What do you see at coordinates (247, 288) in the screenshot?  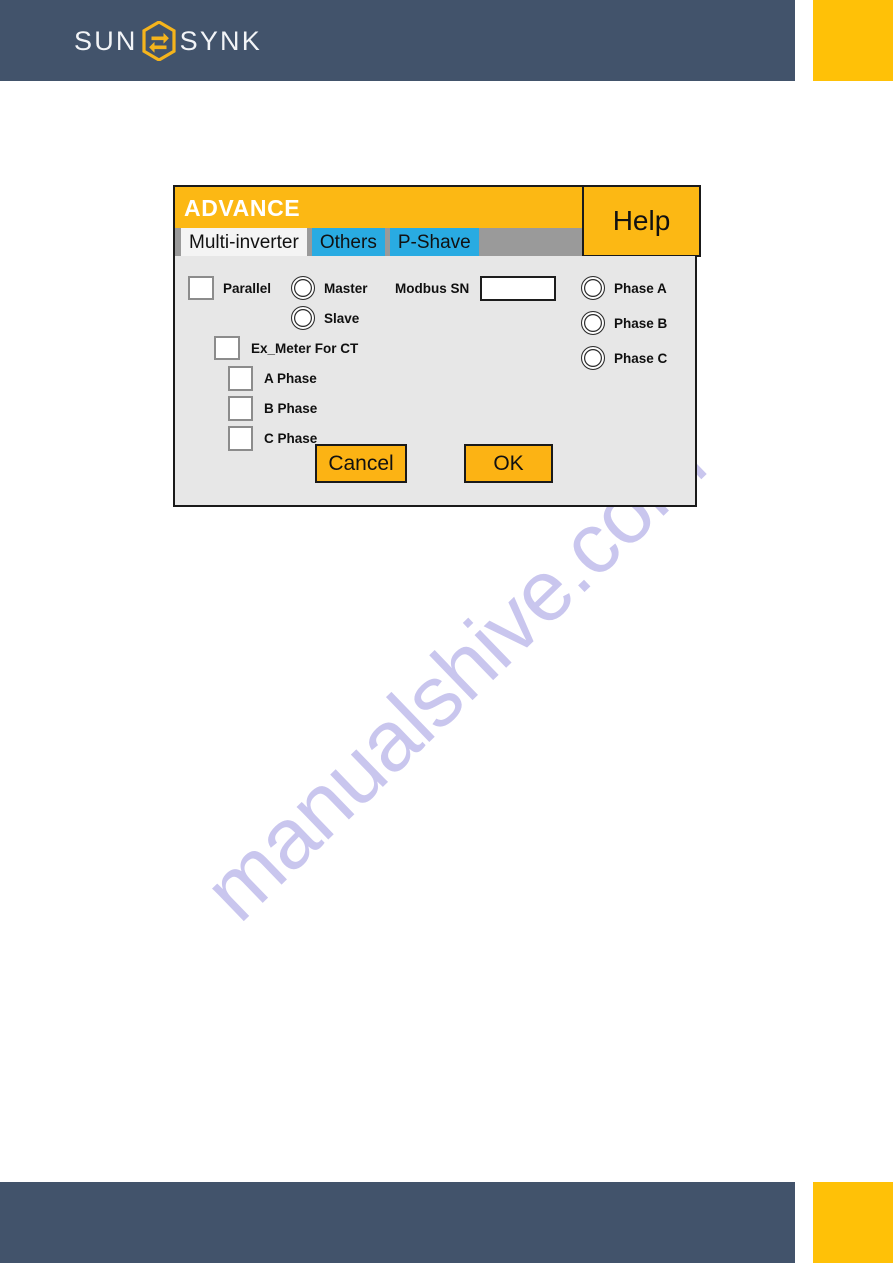 I see `parallel-label: Parallel` at bounding box center [247, 288].